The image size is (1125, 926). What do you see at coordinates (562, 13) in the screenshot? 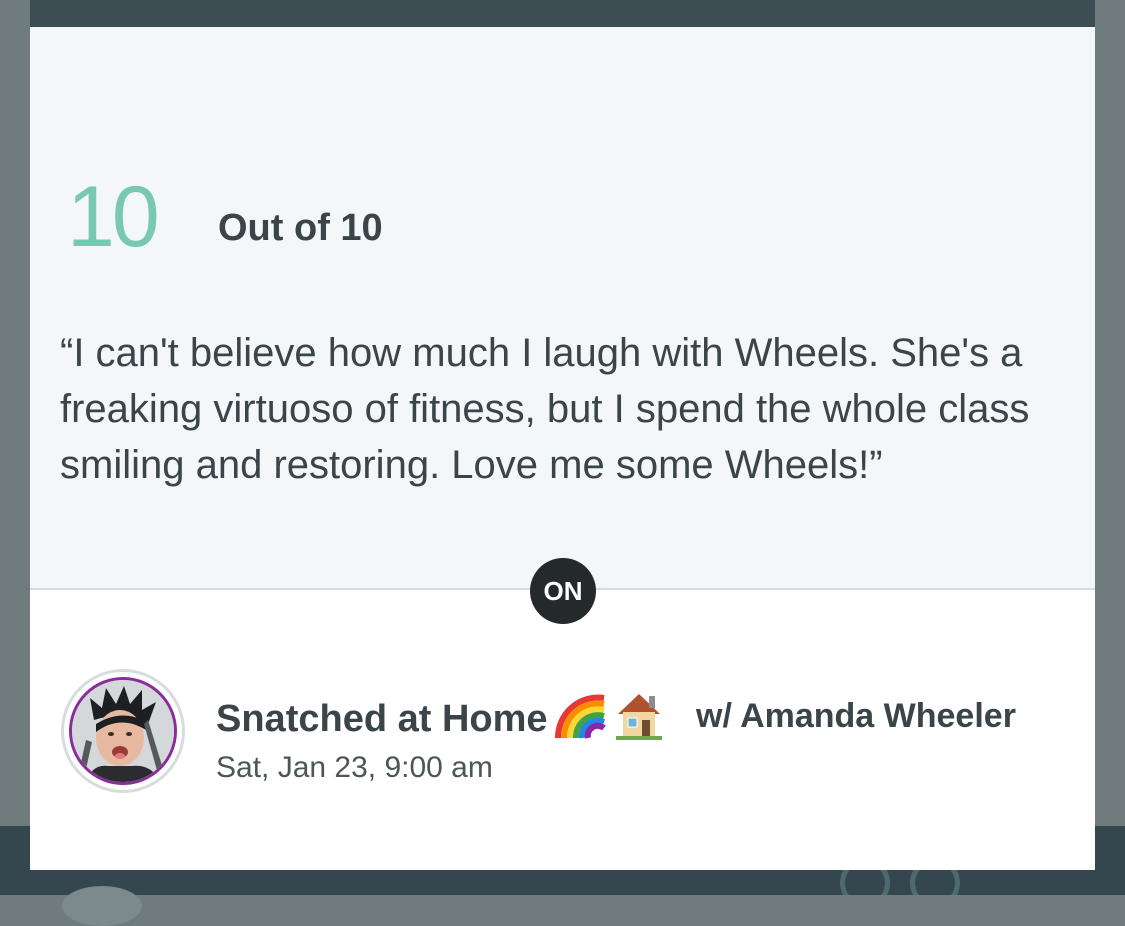
I see `card-top-bar` at bounding box center [562, 13].